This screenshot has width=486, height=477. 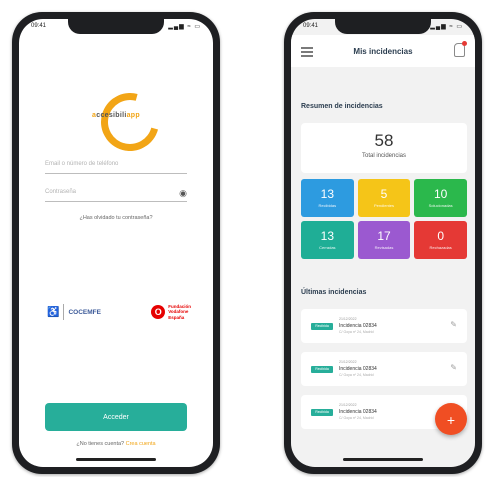 I want to click on app-logo: accesibiliapp, so click(x=116, y=122).